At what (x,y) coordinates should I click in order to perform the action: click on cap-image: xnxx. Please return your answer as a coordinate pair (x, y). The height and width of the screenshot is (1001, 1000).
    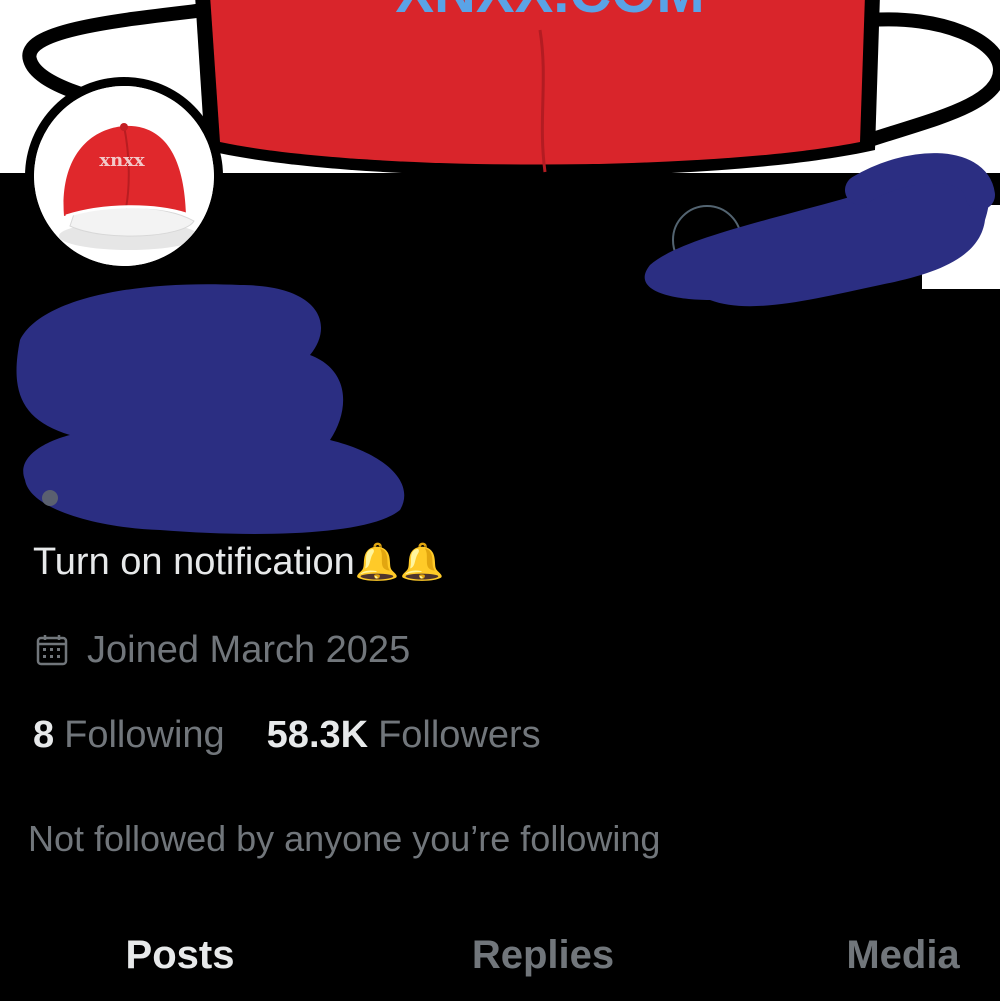
    Looking at the image, I should click on (124, 176).